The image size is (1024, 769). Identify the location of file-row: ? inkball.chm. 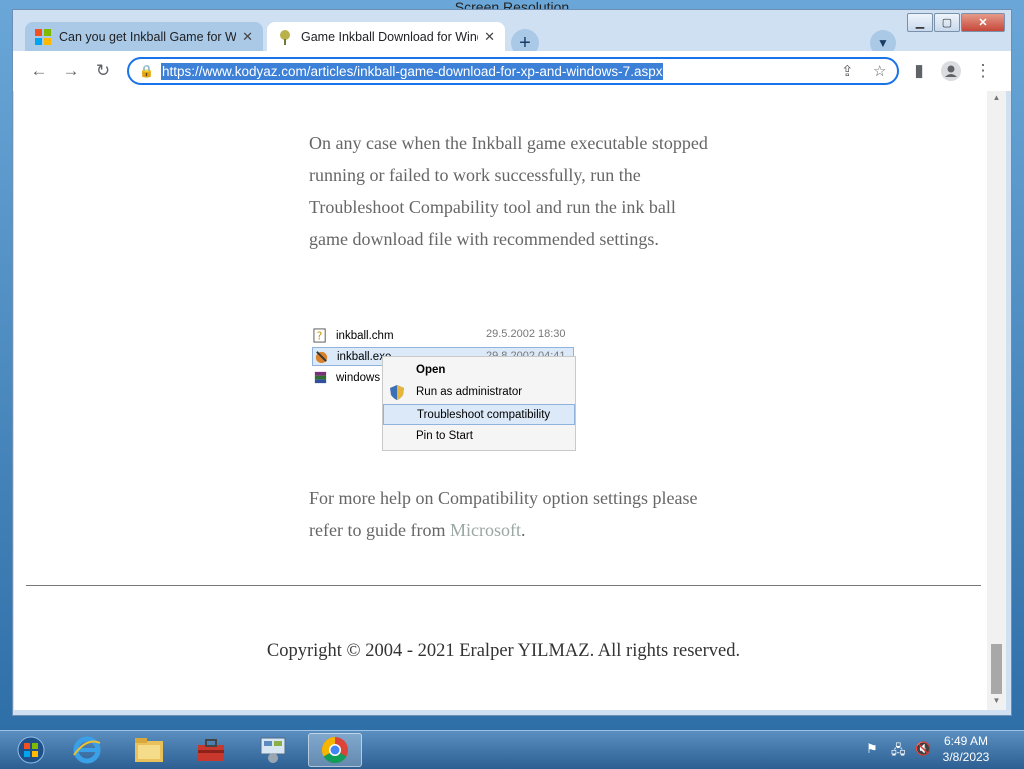
(353, 335).